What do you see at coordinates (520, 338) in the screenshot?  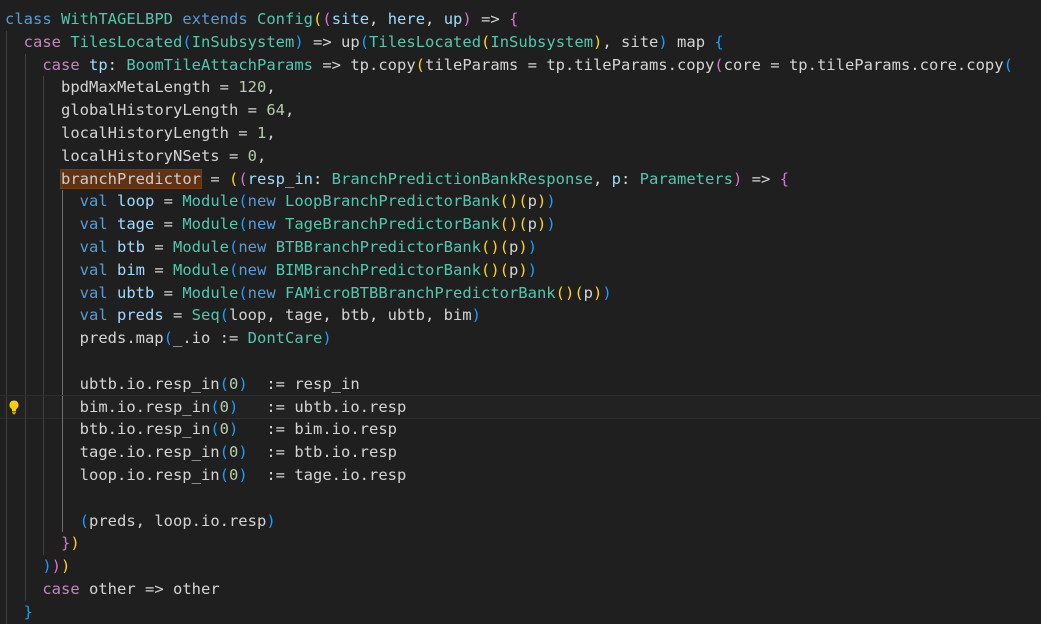 I see `code-line: preds.map(_.io := DontCare)` at bounding box center [520, 338].